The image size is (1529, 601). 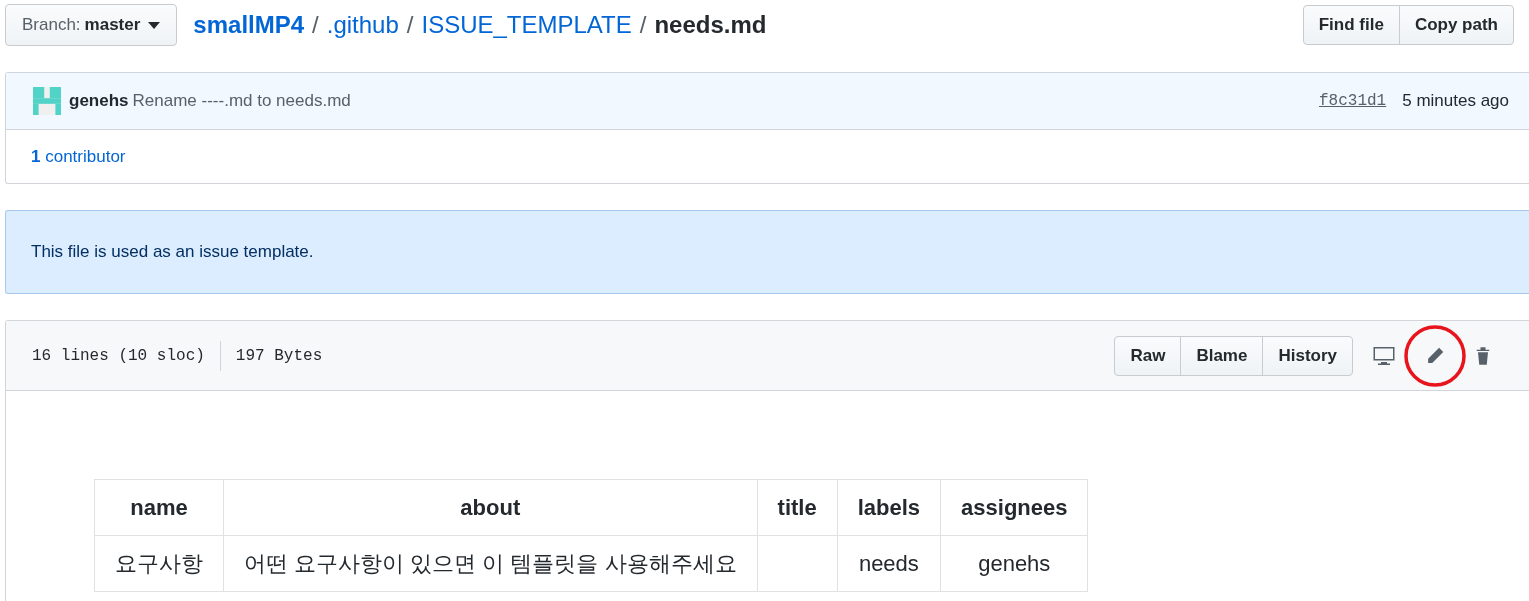 What do you see at coordinates (490, 563) in the screenshot?
I see `table-cell: 어떤 요구사항이 있으면 이 템플릿을 사용해주세요` at bounding box center [490, 563].